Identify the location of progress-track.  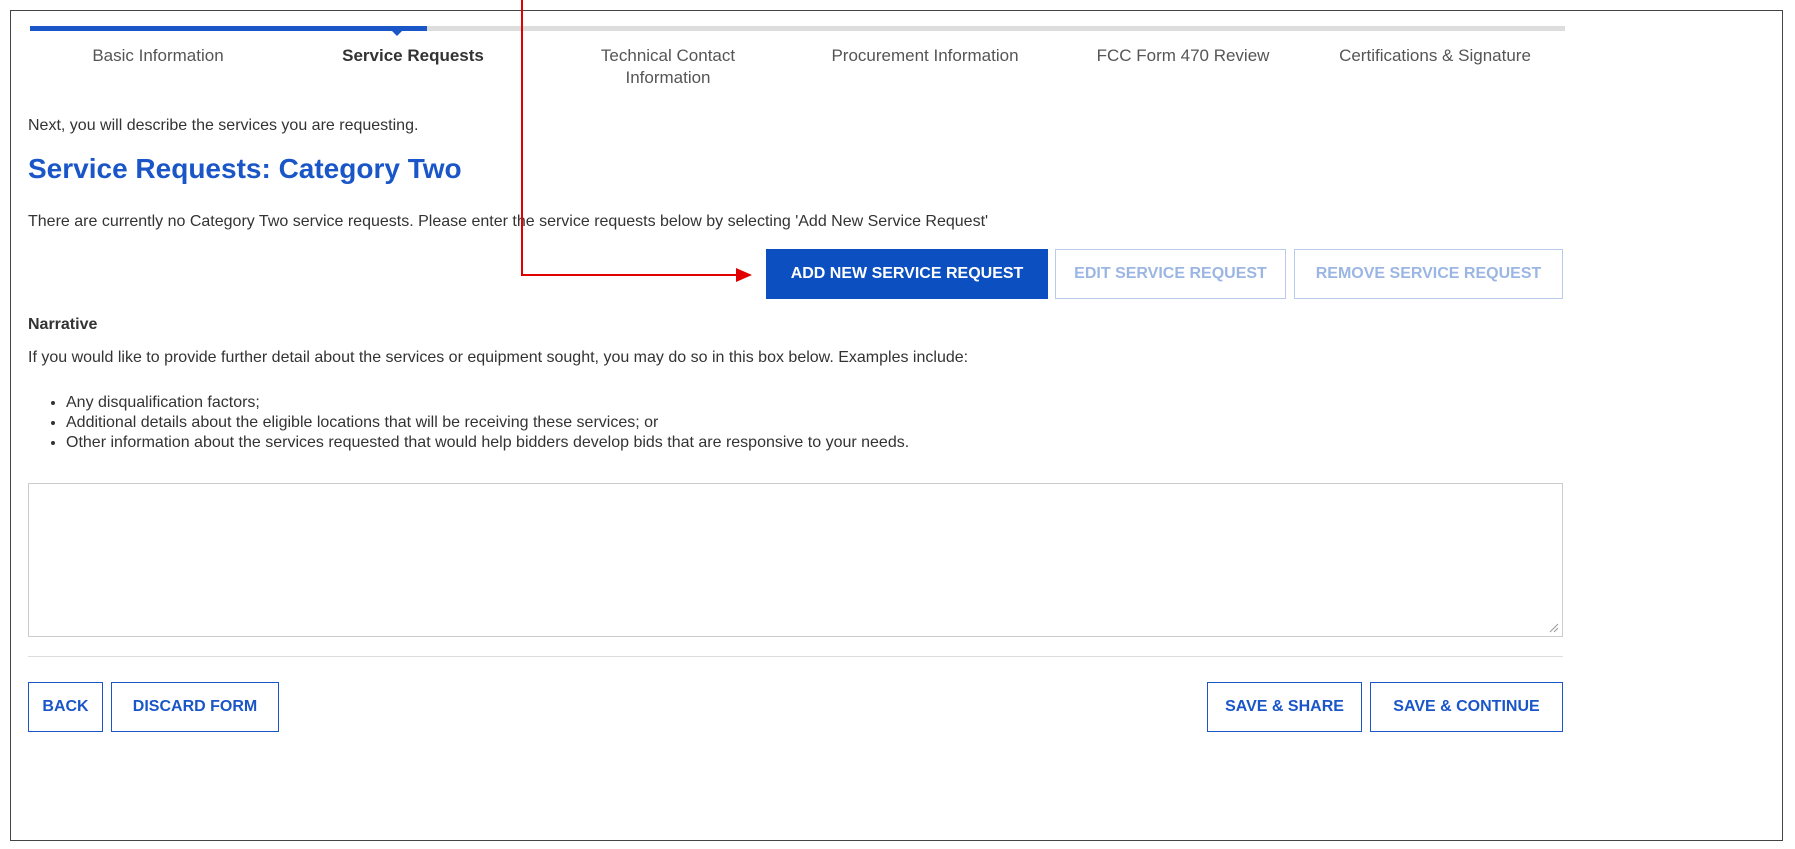
(797, 28).